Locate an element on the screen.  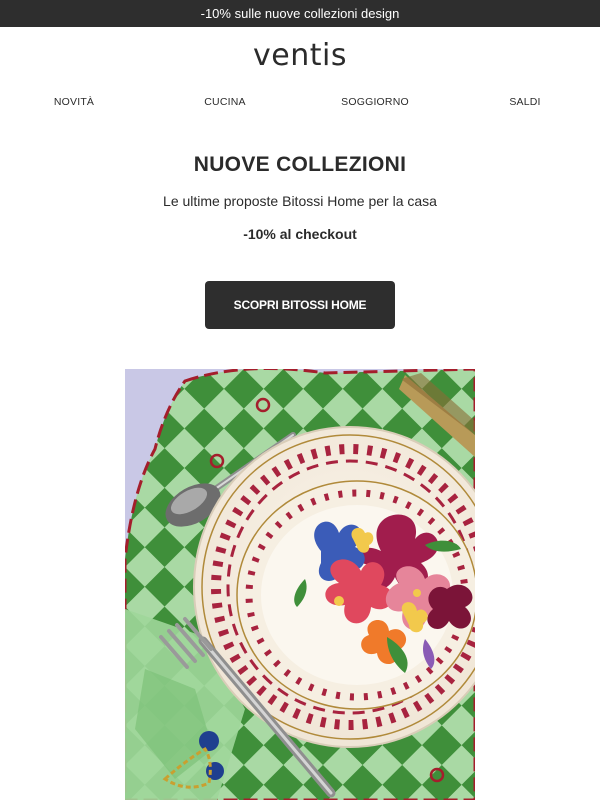
nav-item-soggiorno: SOGGIORNO is located at coordinates (375, 102).